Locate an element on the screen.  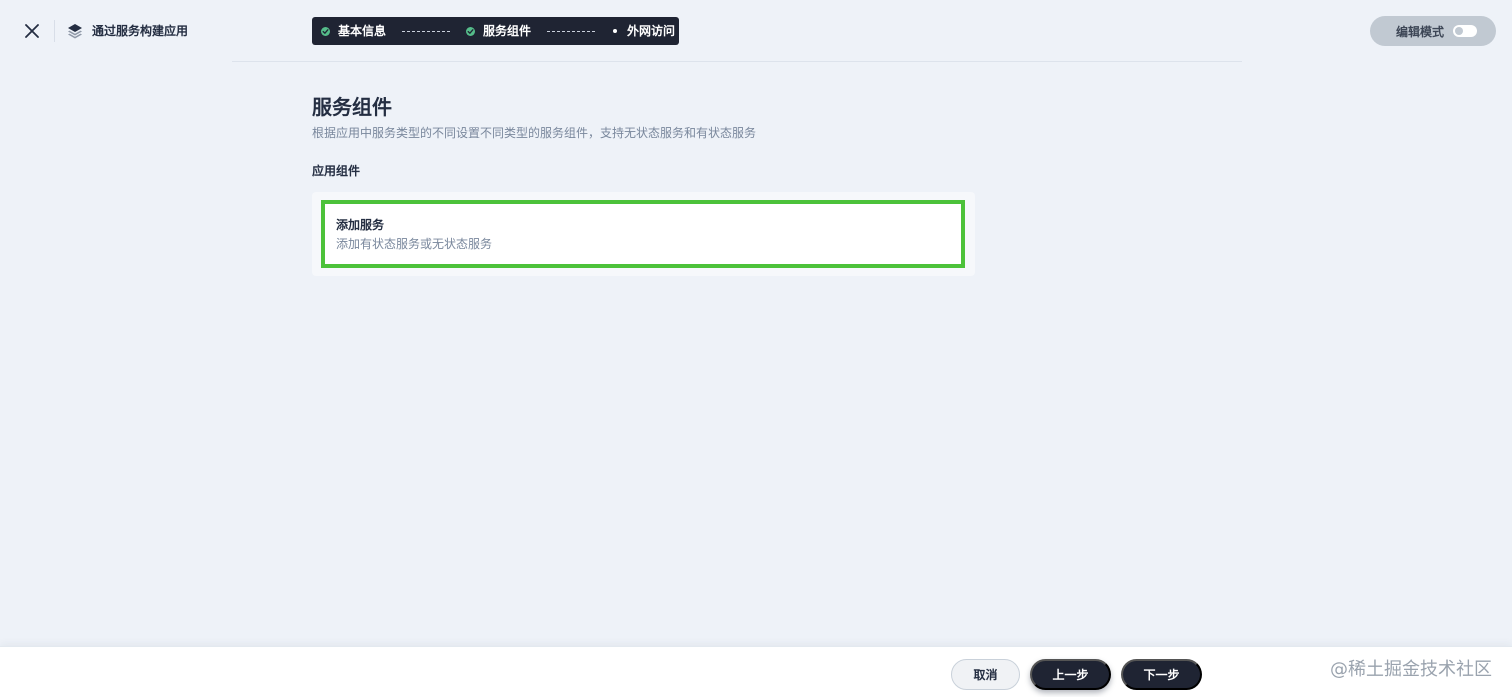
step-indicator: 基本信息 服务组件 外网访问 is located at coordinates (495, 31).